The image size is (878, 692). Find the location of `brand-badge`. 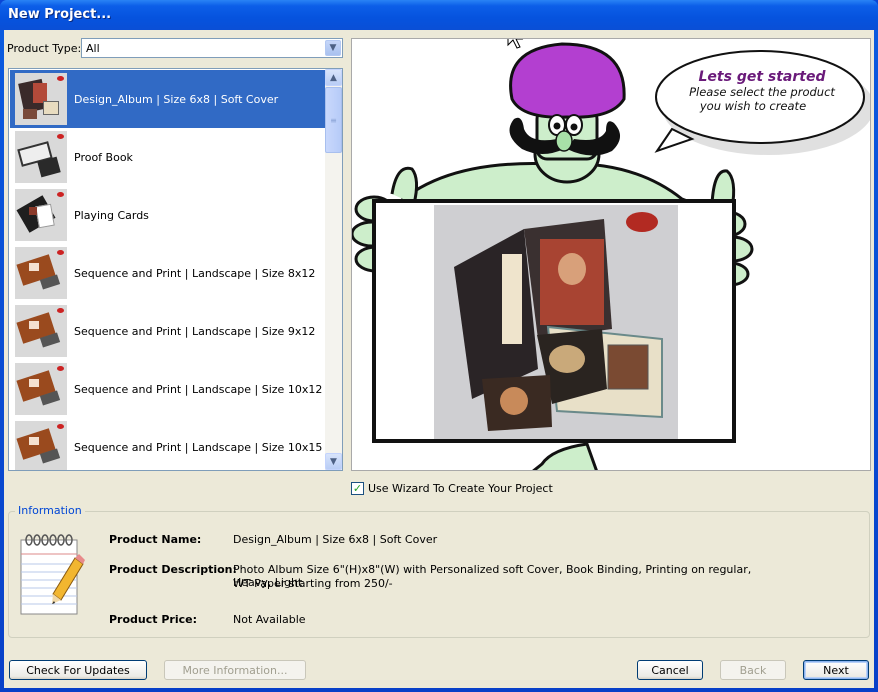

brand-badge is located at coordinates (642, 222).